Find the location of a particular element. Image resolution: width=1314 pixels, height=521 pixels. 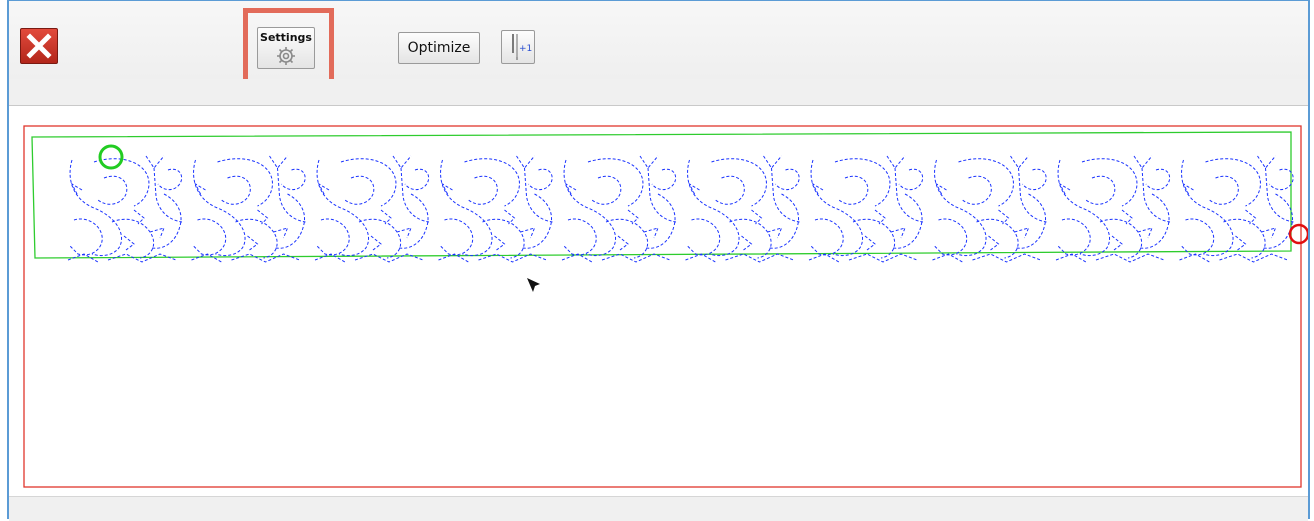

settings-button: Settings is located at coordinates (286, 48).